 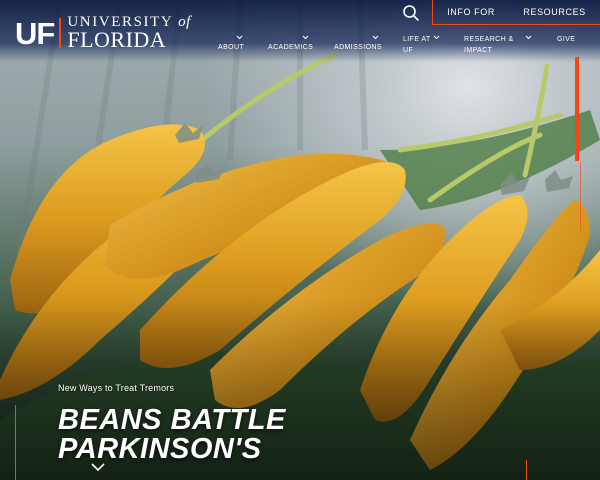 What do you see at coordinates (116, 388) in the screenshot?
I see `hero-kicker: New Ways to Treat Tremors` at bounding box center [116, 388].